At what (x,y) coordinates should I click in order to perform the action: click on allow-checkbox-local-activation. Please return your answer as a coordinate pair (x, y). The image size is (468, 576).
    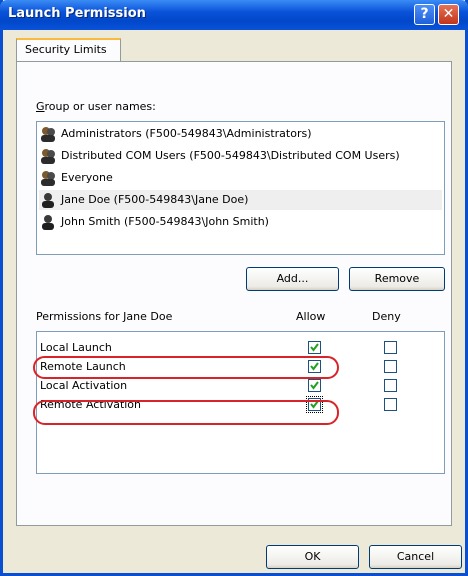
    Looking at the image, I should click on (314, 385).